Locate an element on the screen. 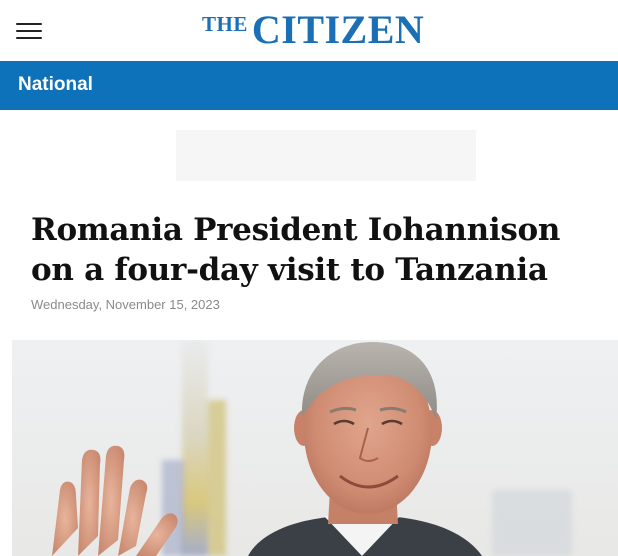  section-bar: National is located at coordinates (309, 85).